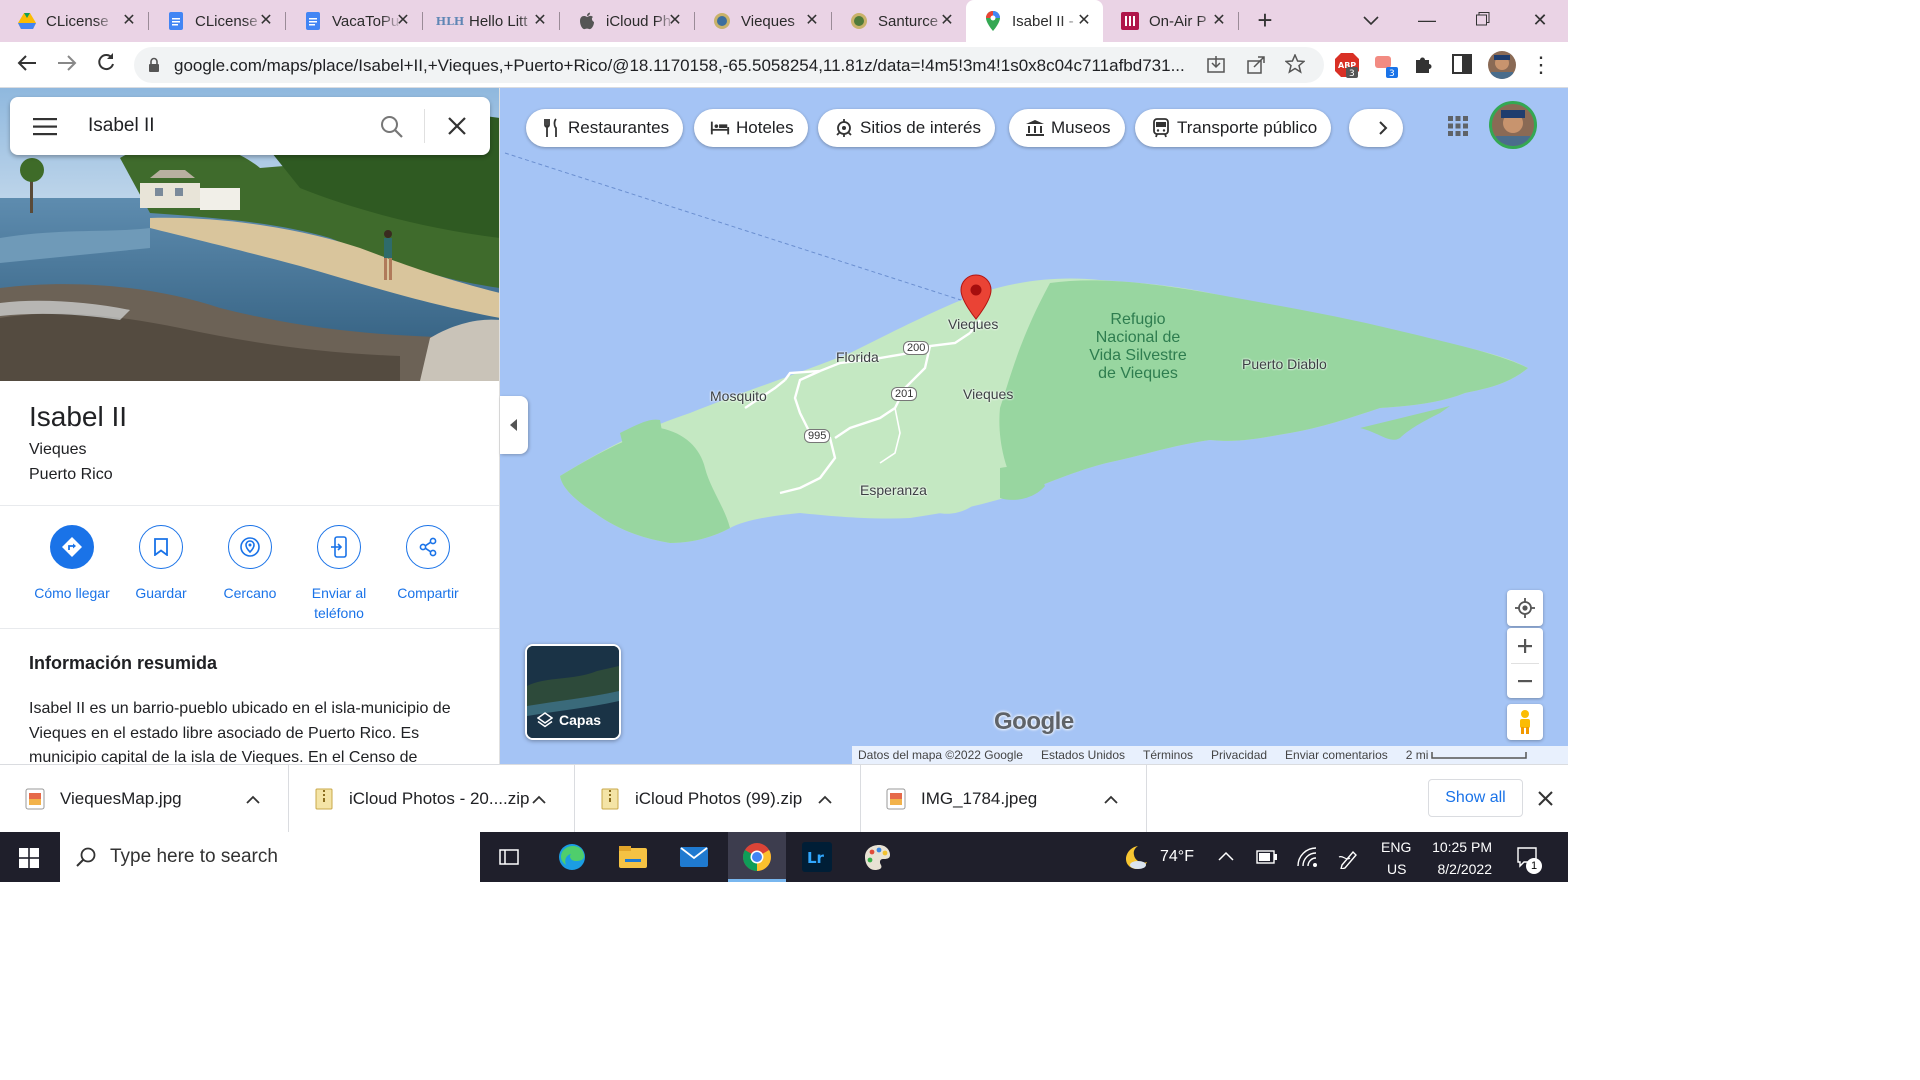 The width and height of the screenshot is (1920, 1080). I want to click on clock: 10:25 PM 8/2/2022, so click(1461, 858).